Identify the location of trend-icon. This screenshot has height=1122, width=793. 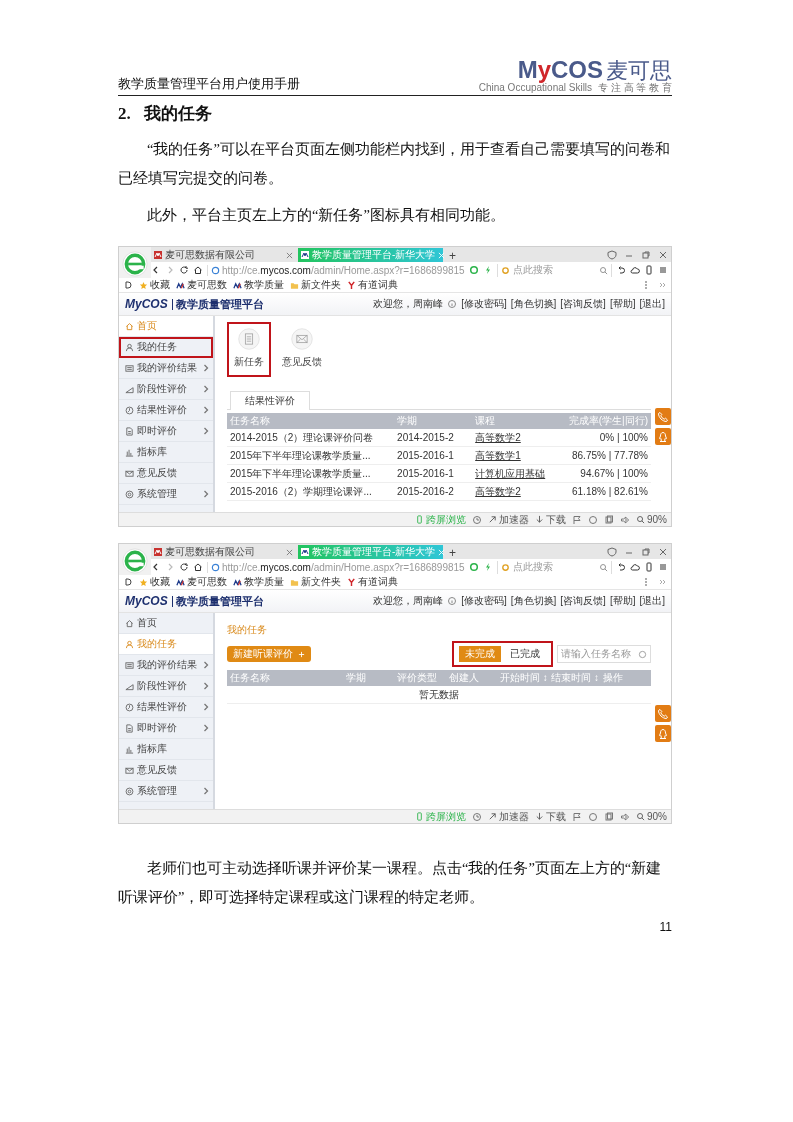
(129, 389).